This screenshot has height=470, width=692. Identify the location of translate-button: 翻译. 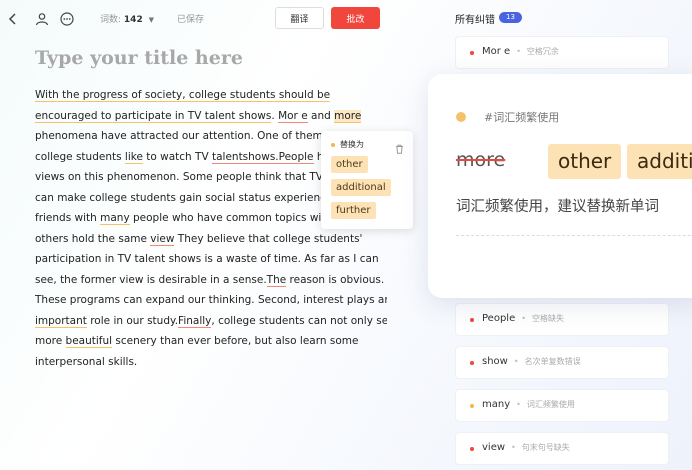
(299, 18).